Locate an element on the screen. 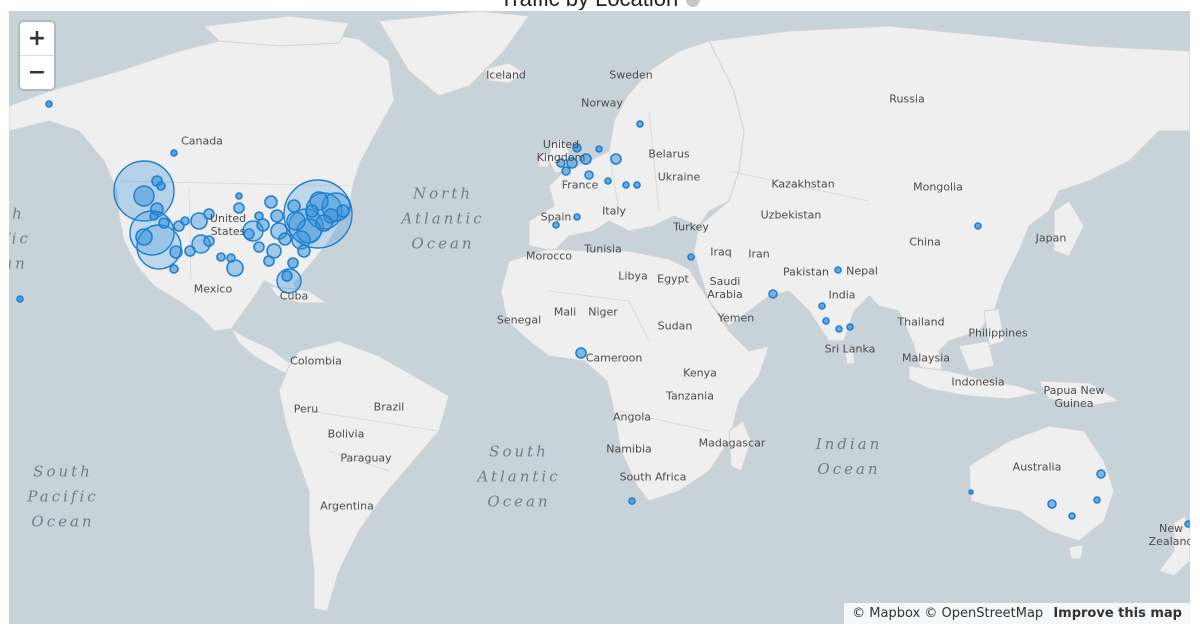  label-libya: Libya is located at coordinates (633, 276).